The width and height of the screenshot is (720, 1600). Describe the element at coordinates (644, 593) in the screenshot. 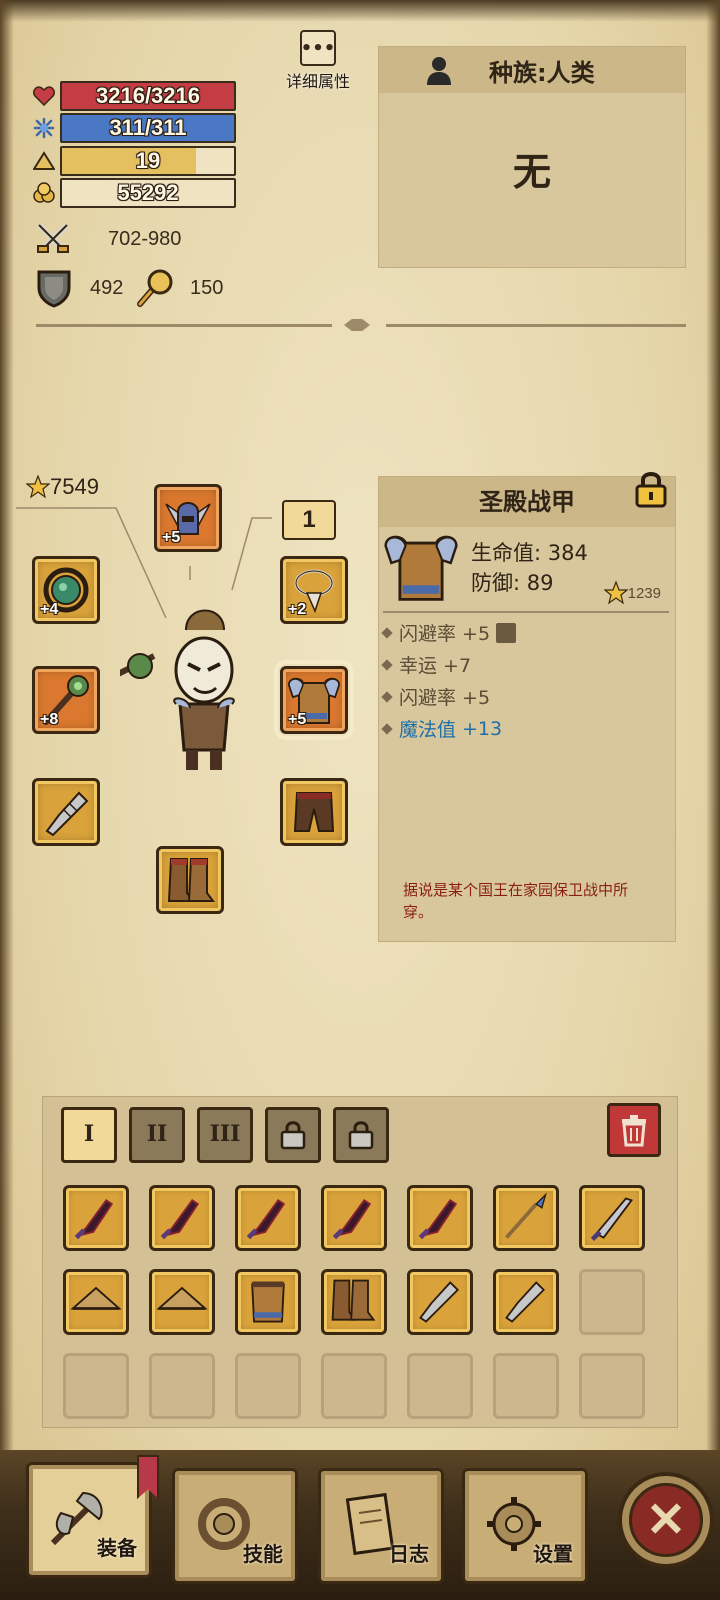

I see `item-score-value: 1239` at that location.